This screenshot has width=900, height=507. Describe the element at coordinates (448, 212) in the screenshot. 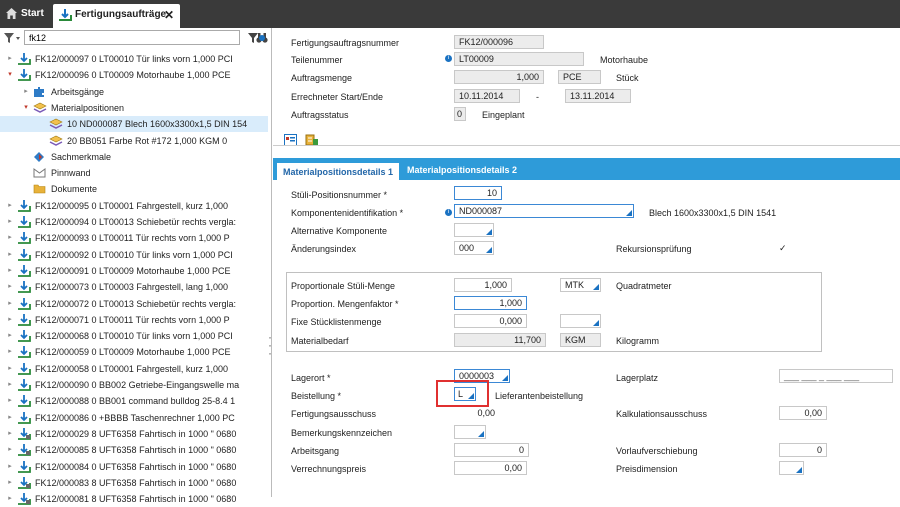

I see `component-info-icon: i` at that location.